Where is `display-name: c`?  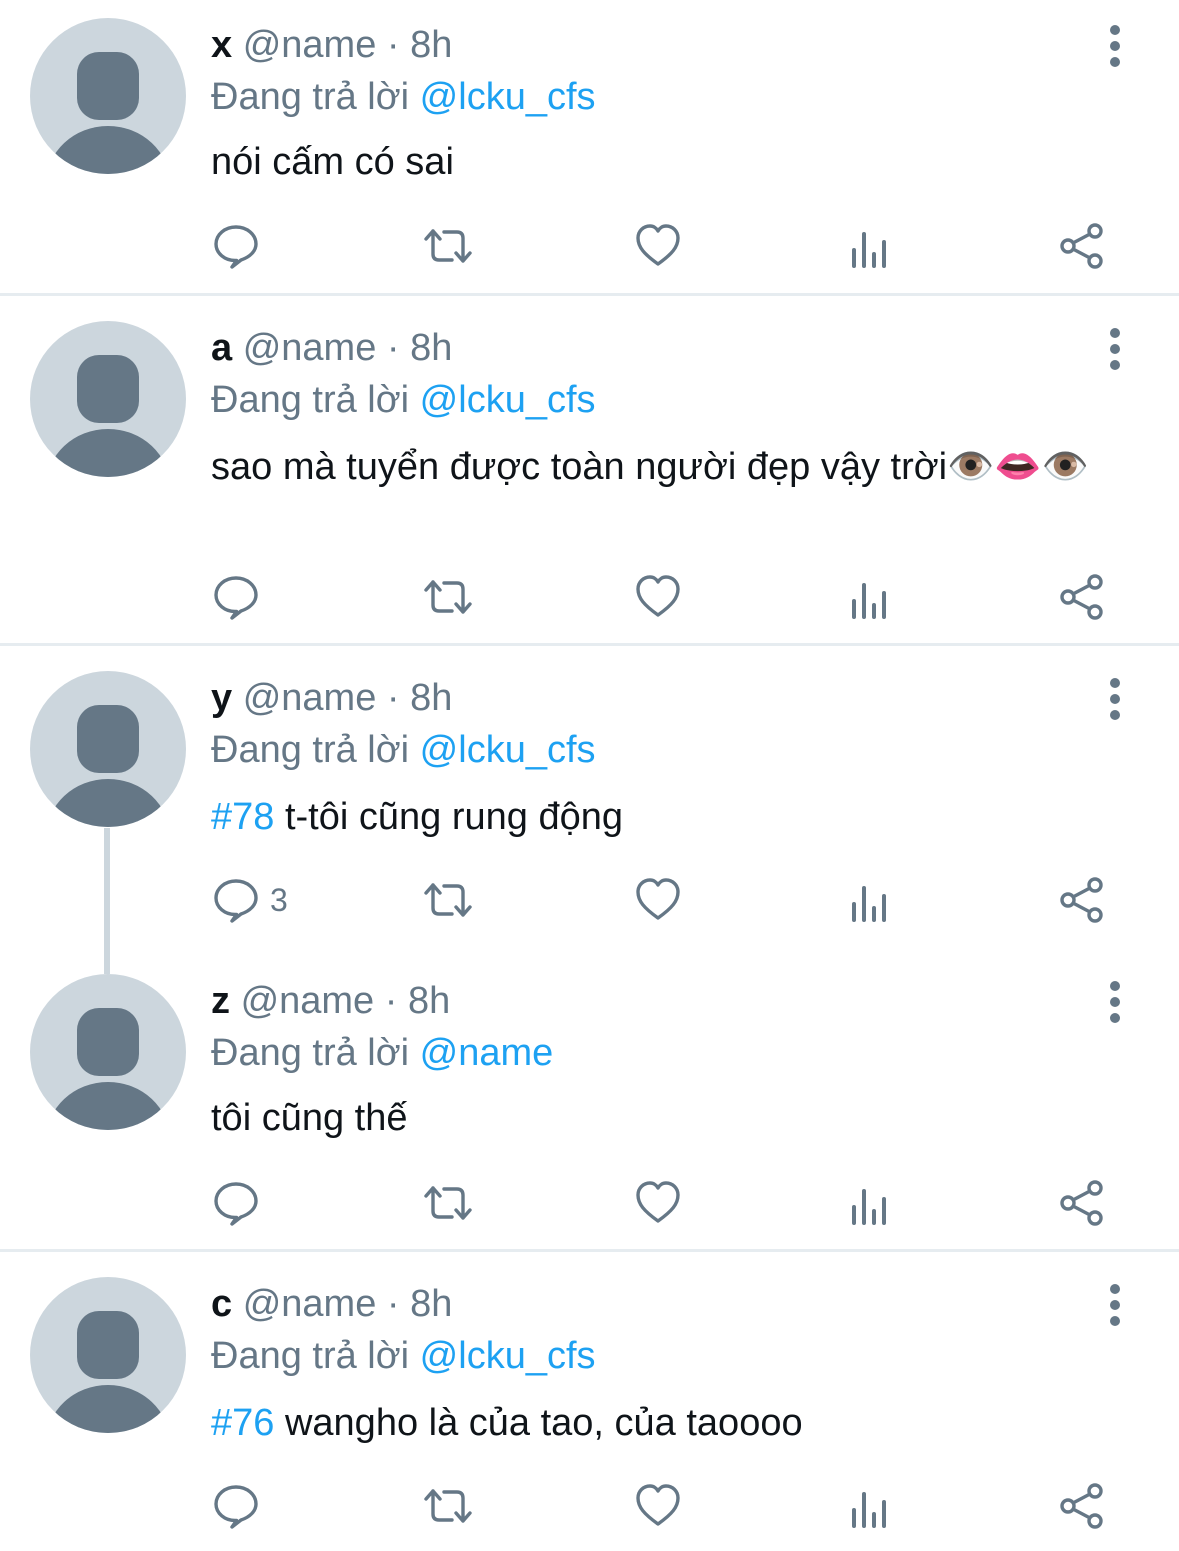
display-name: c is located at coordinates (221, 1304).